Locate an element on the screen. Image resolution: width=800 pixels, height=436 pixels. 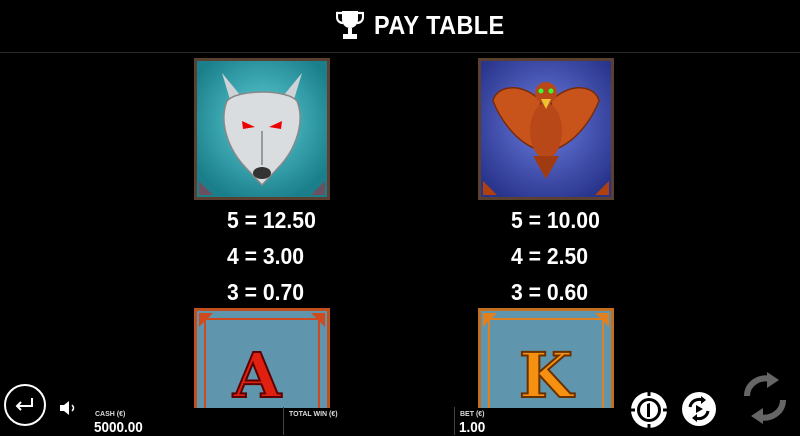
eagle-payout-4: 4 = 2.50 is located at coordinates (550, 256).